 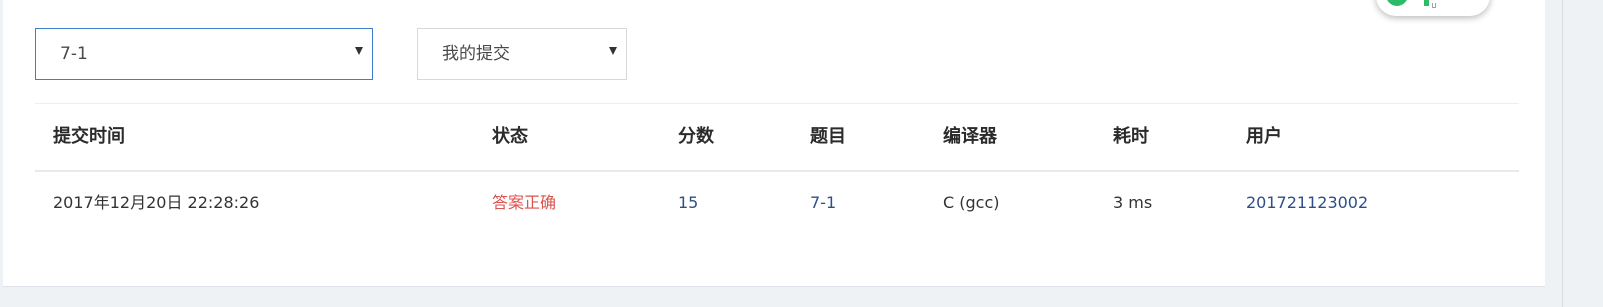 I want to click on floating-status-widget, so click(x=1433, y=8).